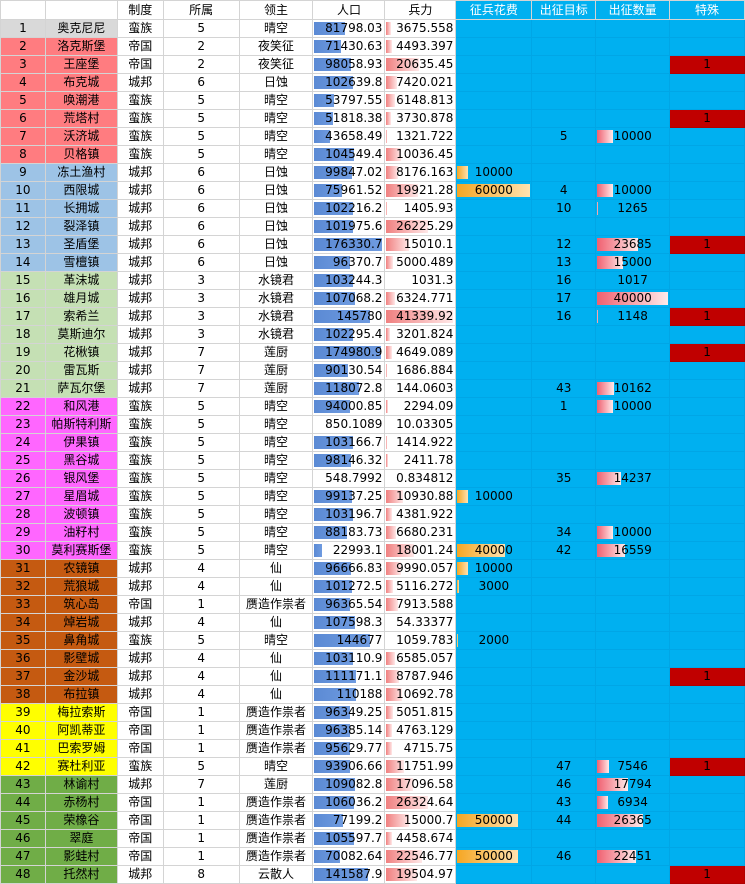 The height and width of the screenshot is (884, 745). What do you see at coordinates (276, 569) in the screenshot?
I see `lord-cell: 仙` at bounding box center [276, 569].